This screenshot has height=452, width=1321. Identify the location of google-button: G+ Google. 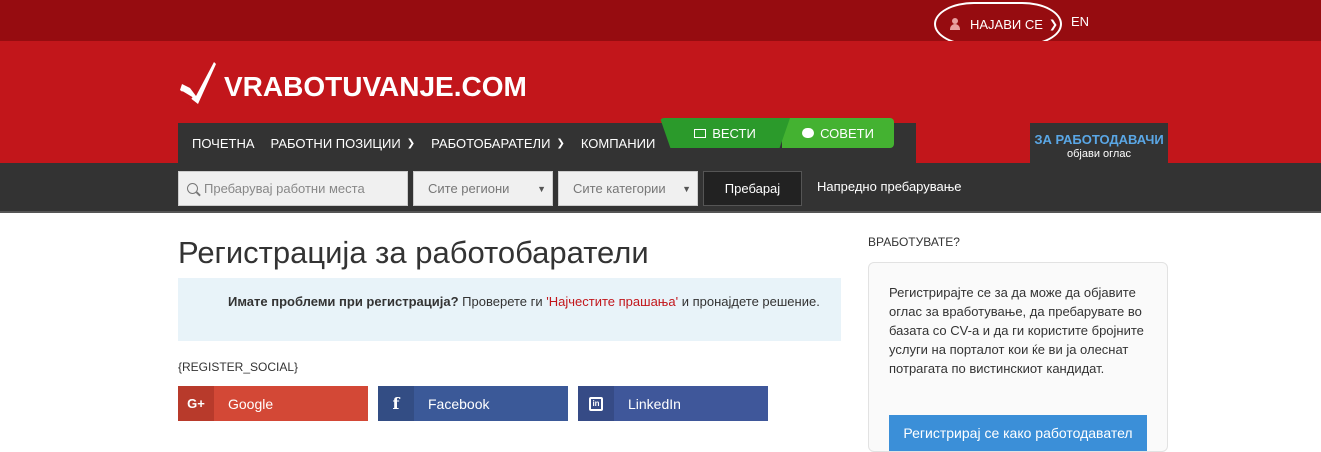
(273, 403).